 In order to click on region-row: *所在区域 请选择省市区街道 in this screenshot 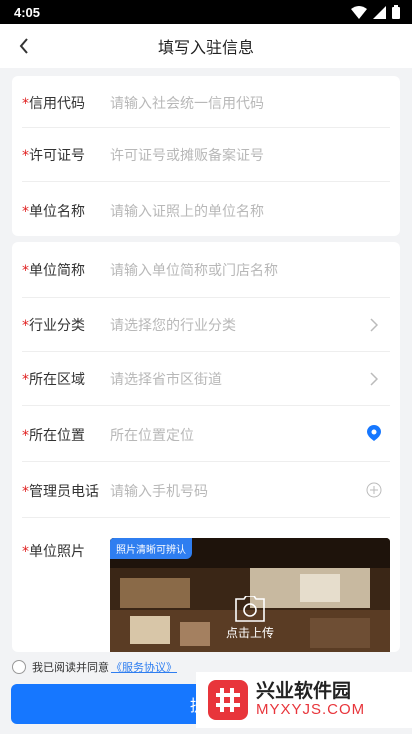, I will do `click(206, 379)`.